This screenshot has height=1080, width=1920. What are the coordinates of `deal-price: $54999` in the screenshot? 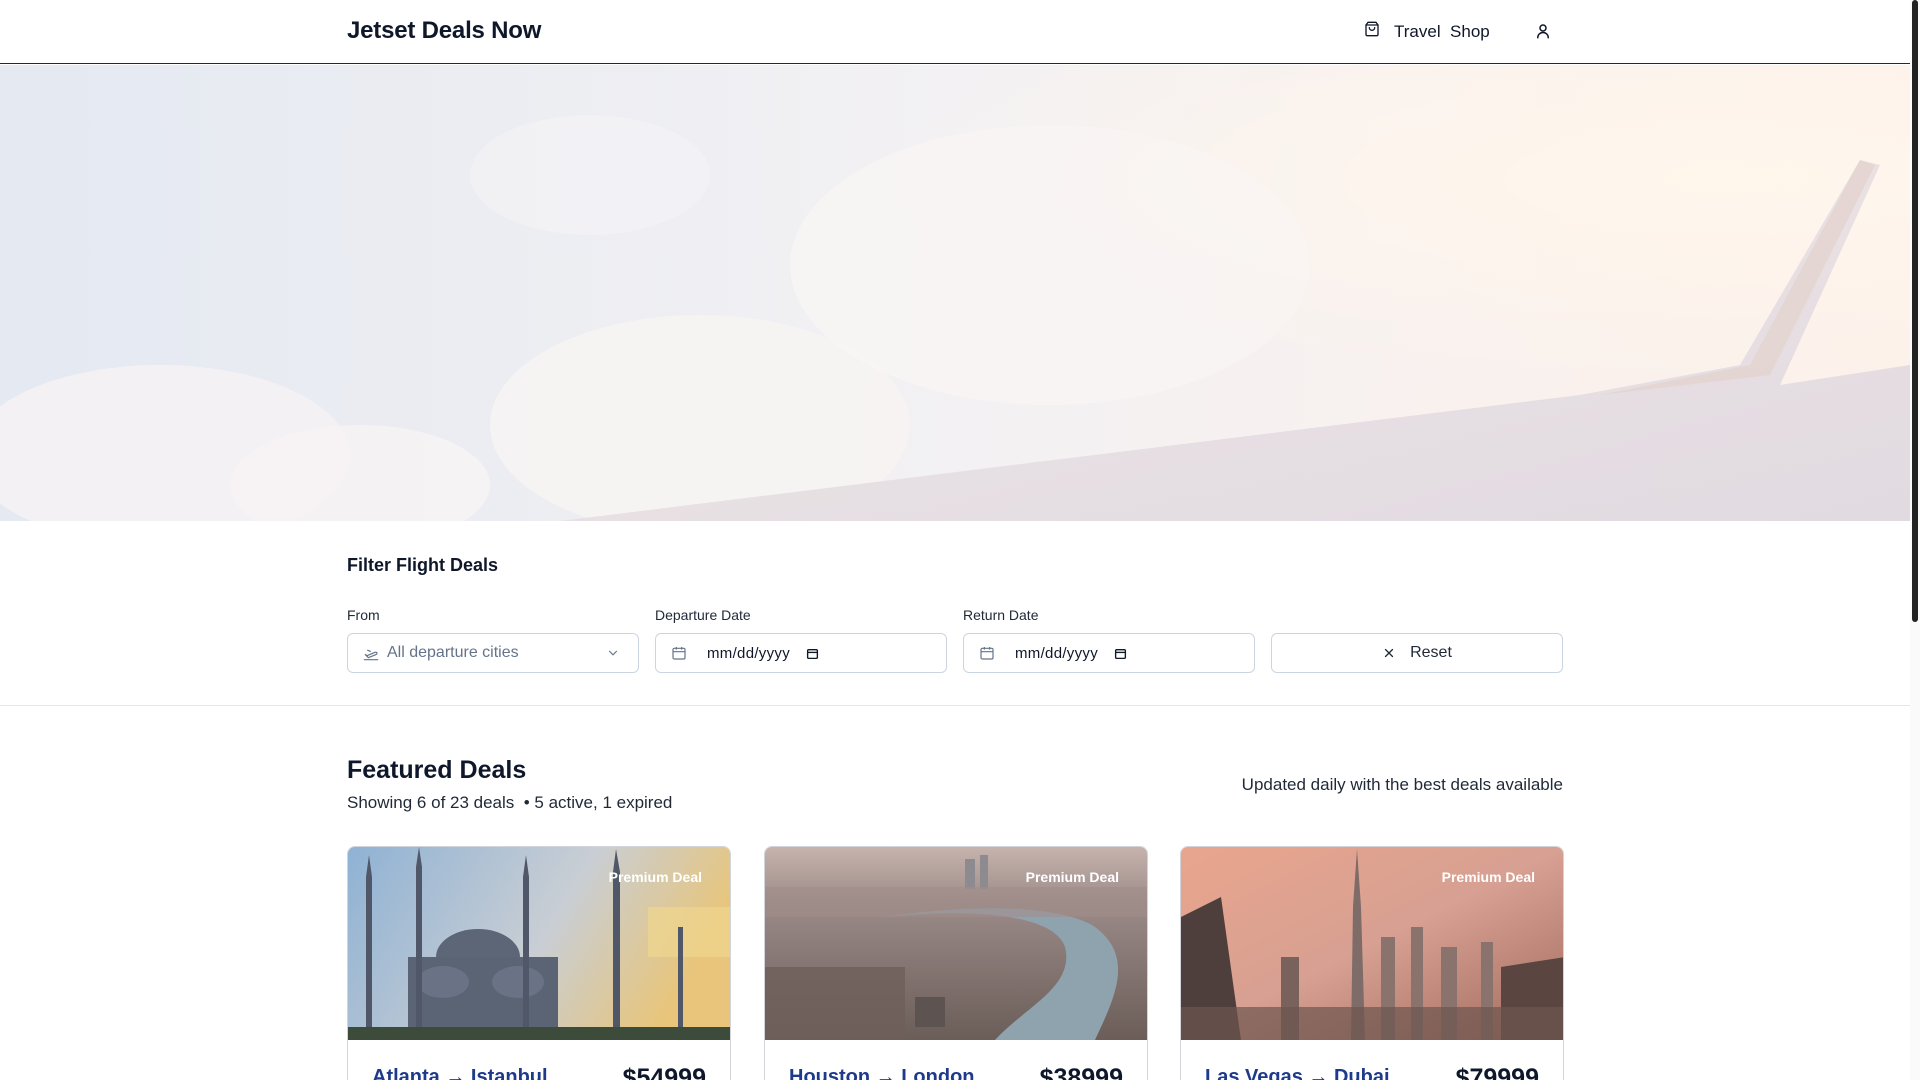 It's located at (664, 1072).